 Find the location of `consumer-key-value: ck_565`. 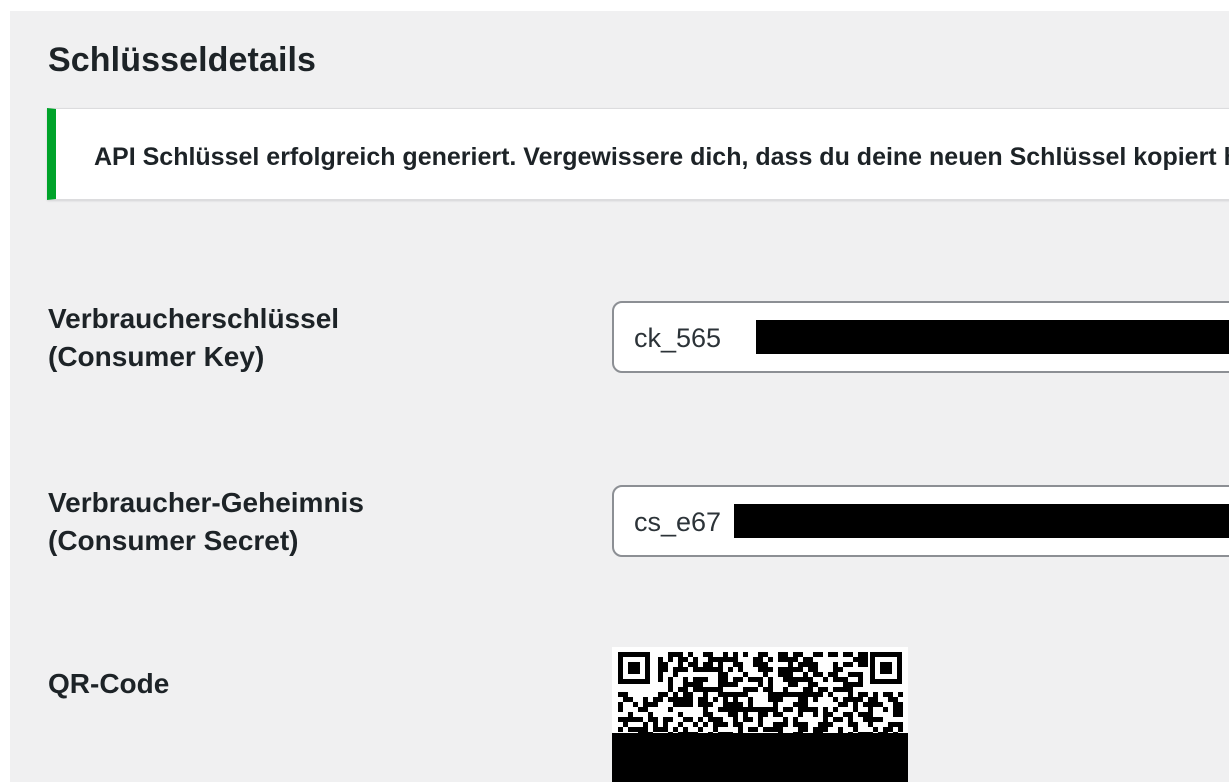

consumer-key-value: ck_565 is located at coordinates (678, 338).